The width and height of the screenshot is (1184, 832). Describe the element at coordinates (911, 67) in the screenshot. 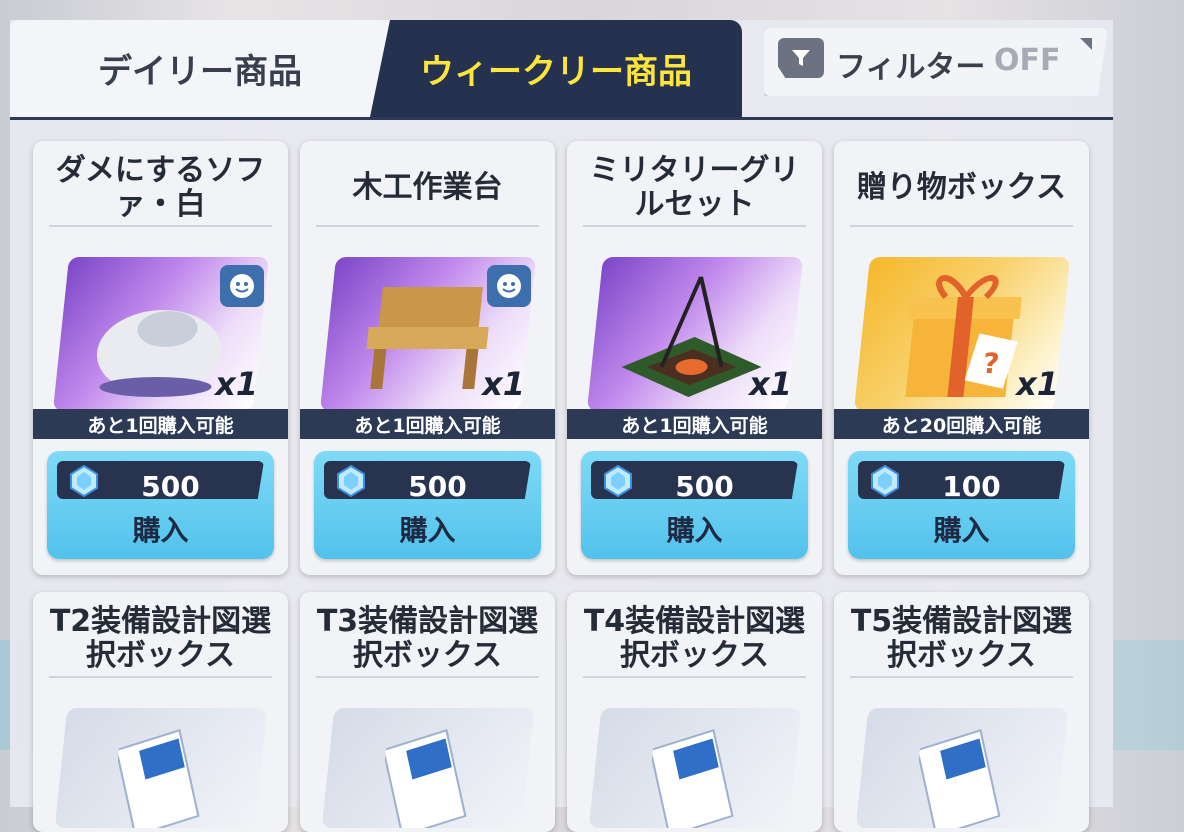

I see `filter-label: フィルター` at that location.